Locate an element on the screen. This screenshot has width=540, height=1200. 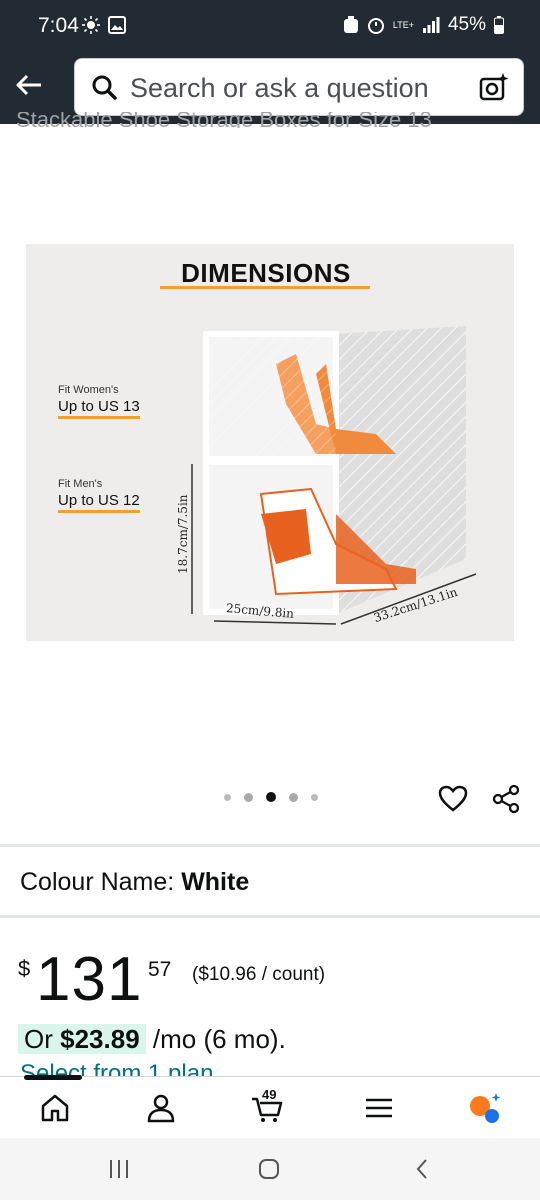
monthly-highlight: Or $23.89 is located at coordinates (82, 1039).